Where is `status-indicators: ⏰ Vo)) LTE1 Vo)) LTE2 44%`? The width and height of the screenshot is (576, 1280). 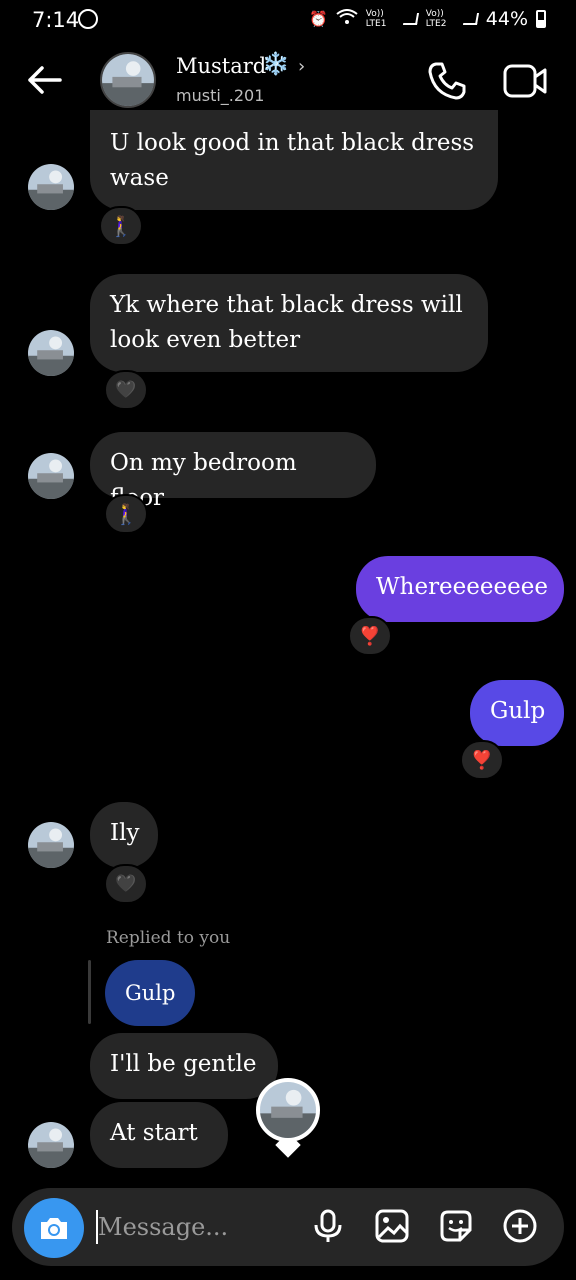
status-indicators: ⏰ Vo)) LTE1 Vo)) LTE2 44% is located at coordinates (427, 19).